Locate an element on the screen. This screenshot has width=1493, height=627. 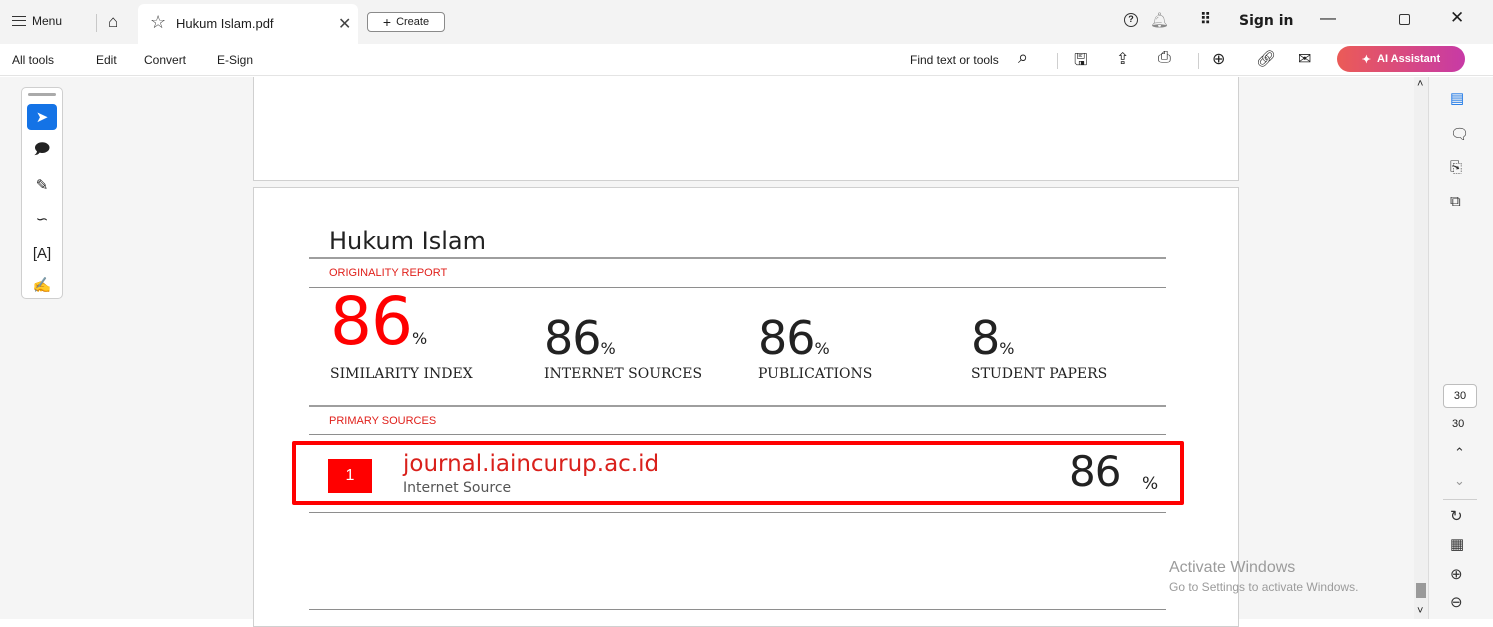
close-tab-icon: ✕ is located at coordinates (344, 24).